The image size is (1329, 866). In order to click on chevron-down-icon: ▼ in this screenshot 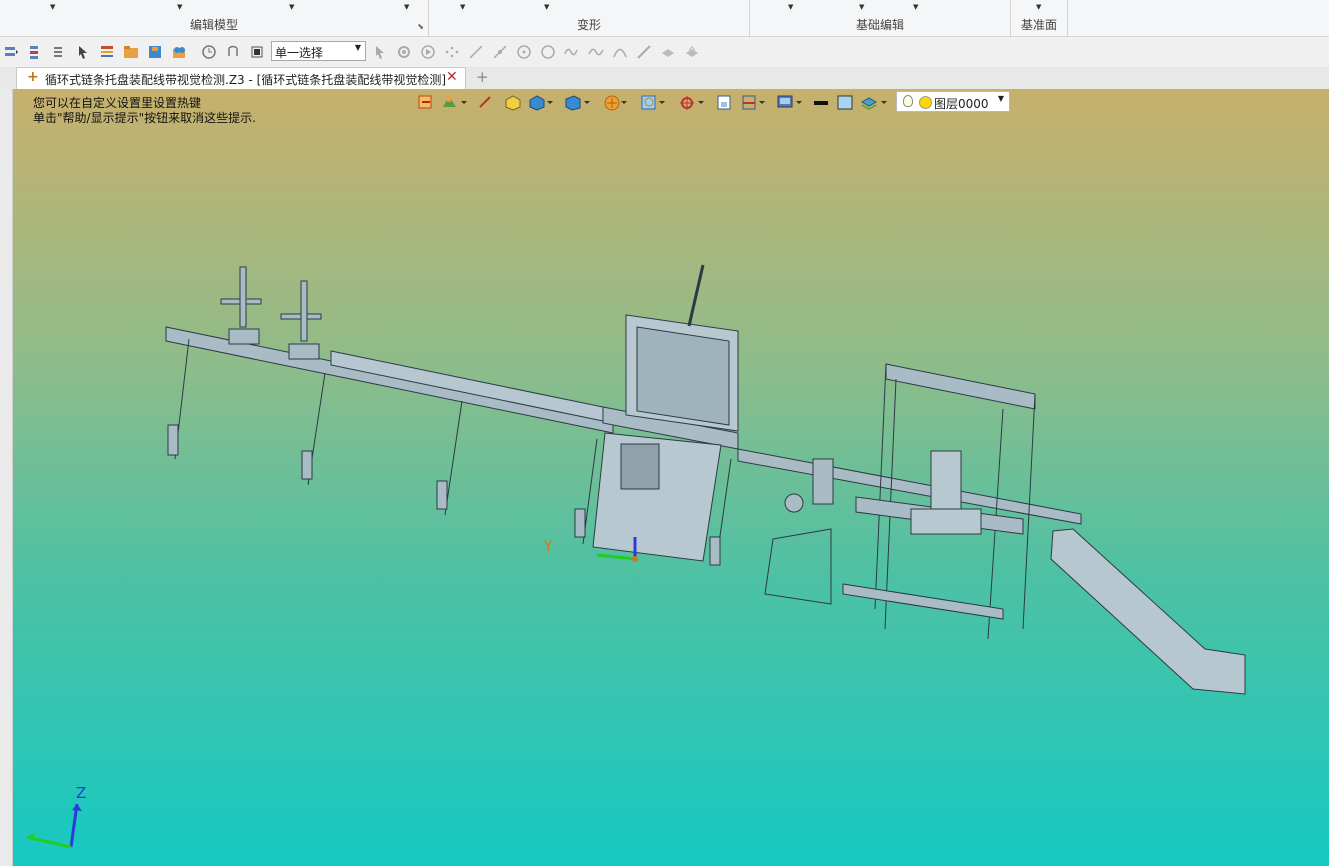, I will do `click(357, 47)`.